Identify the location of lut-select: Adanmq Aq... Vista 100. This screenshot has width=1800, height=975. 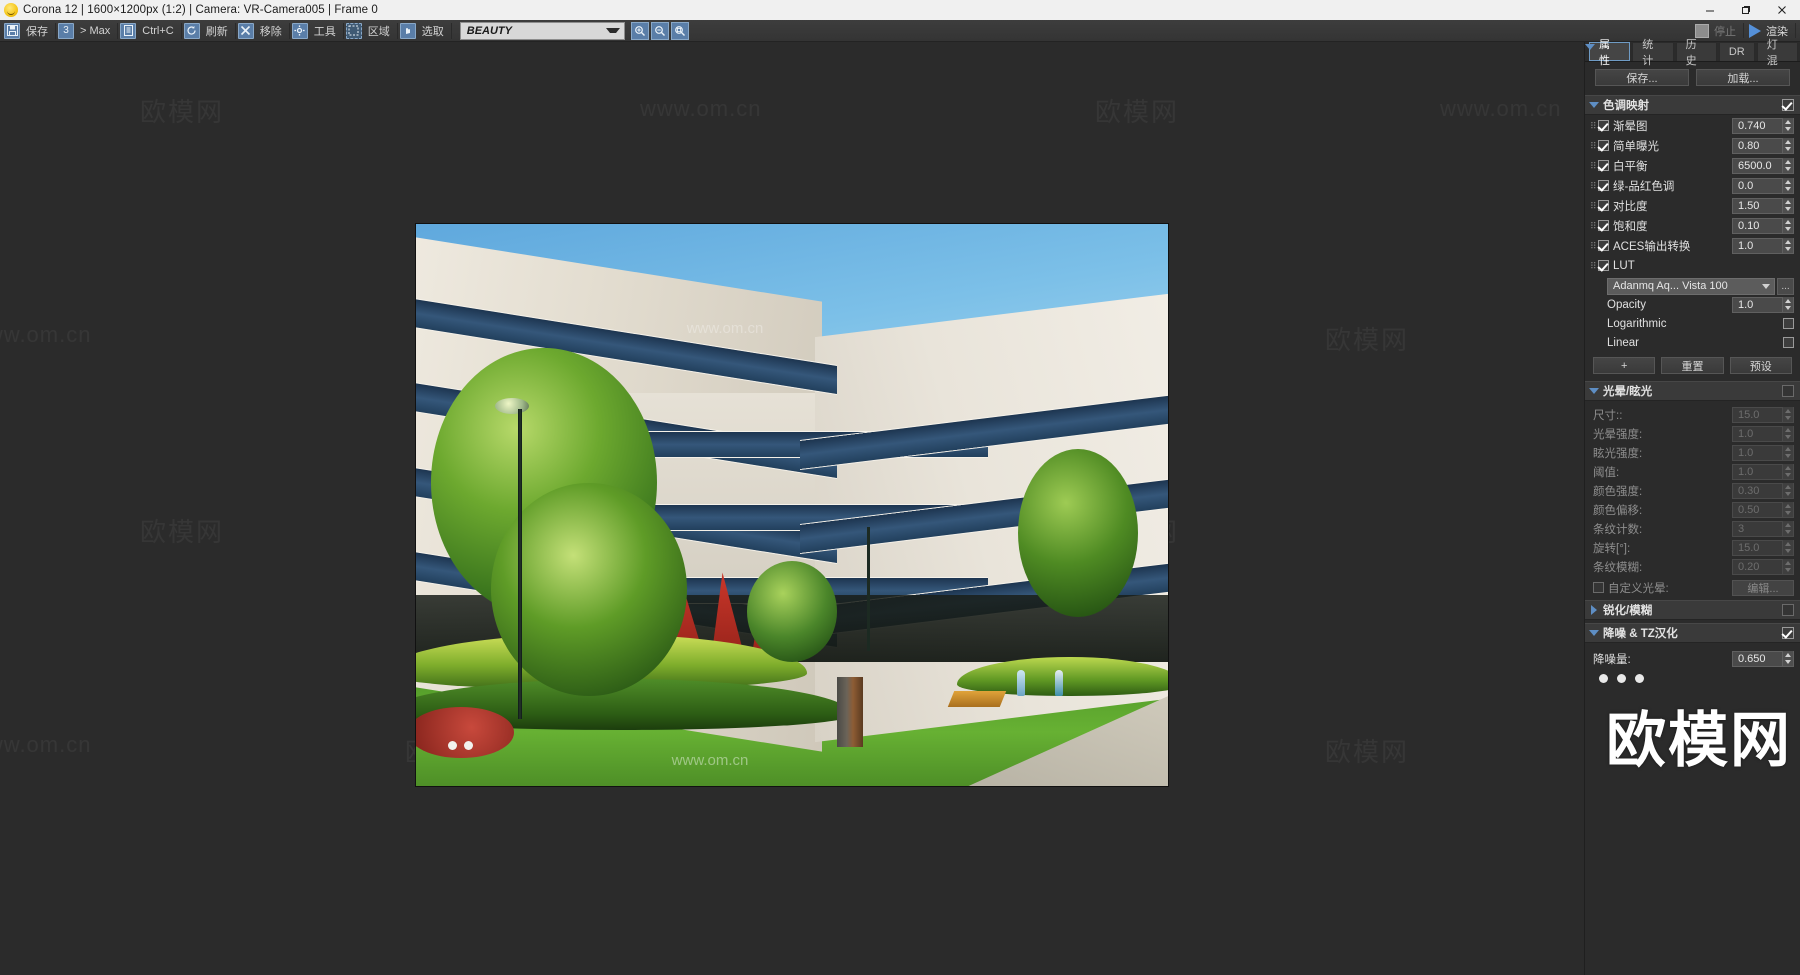
(1691, 286).